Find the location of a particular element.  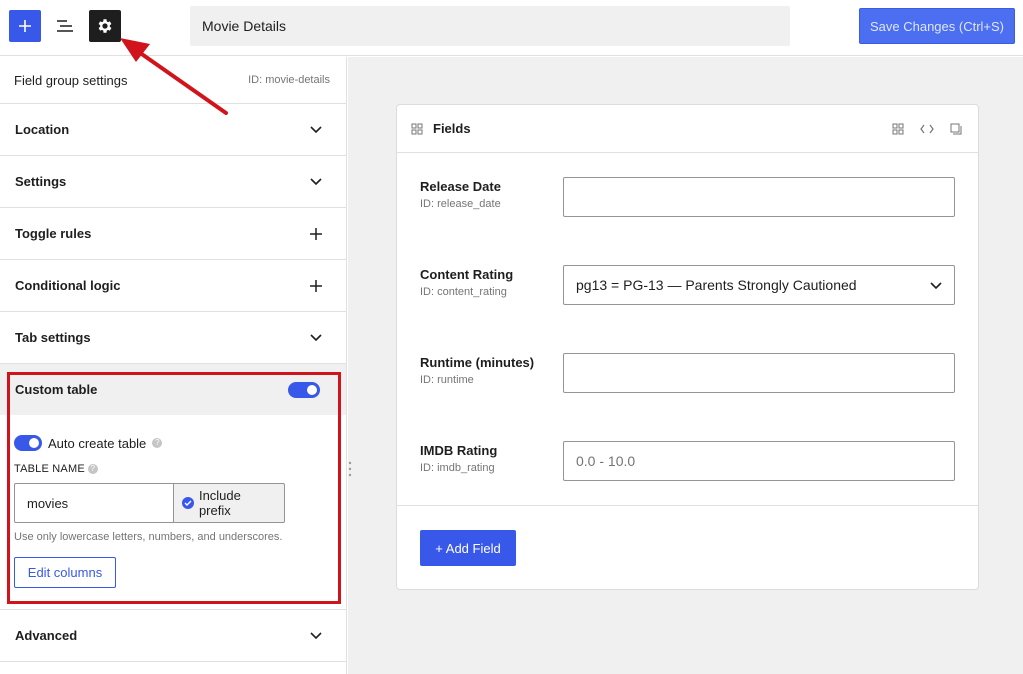

field-id: ID: content_rating is located at coordinates (463, 292).